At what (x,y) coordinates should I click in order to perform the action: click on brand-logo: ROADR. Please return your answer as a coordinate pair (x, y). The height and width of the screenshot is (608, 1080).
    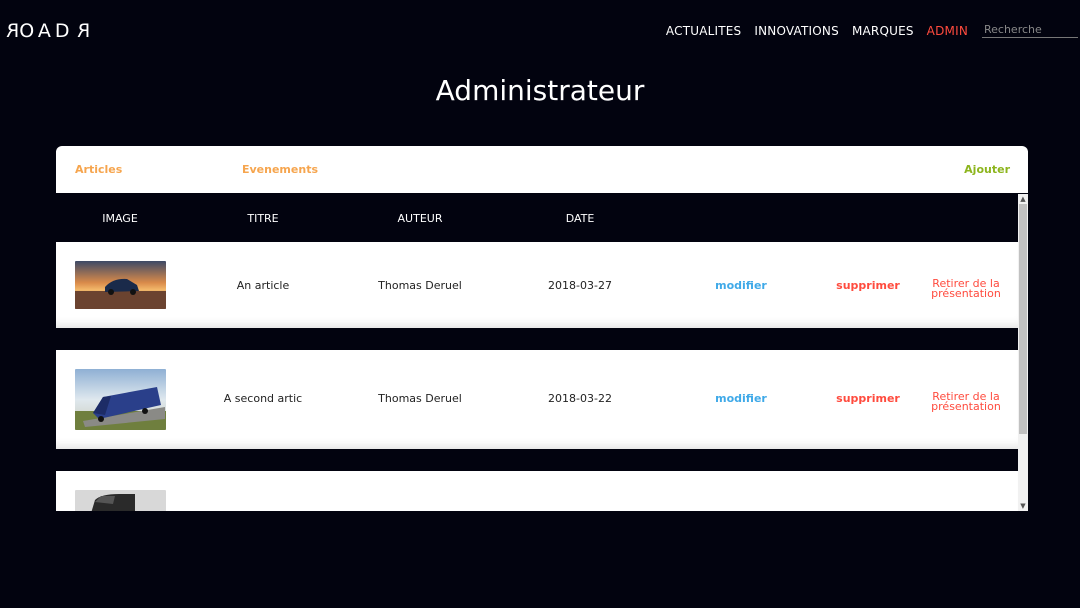
    Looking at the image, I should click on (46, 31).